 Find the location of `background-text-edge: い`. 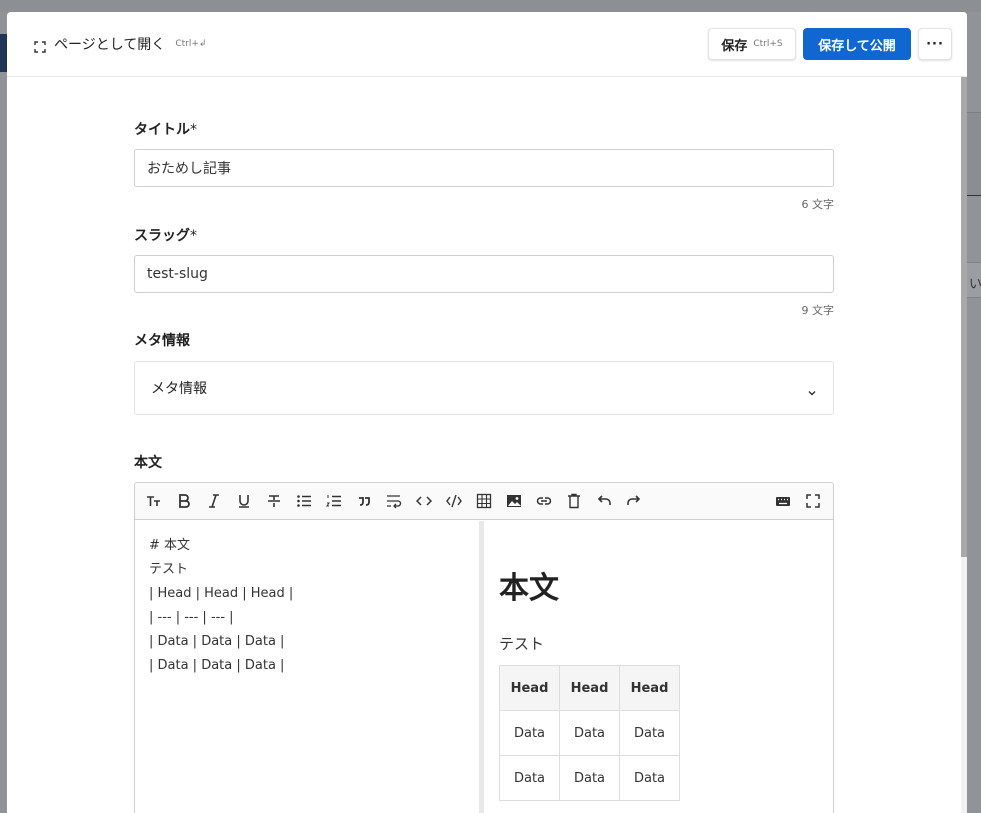

background-text-edge: い is located at coordinates (973, 280).